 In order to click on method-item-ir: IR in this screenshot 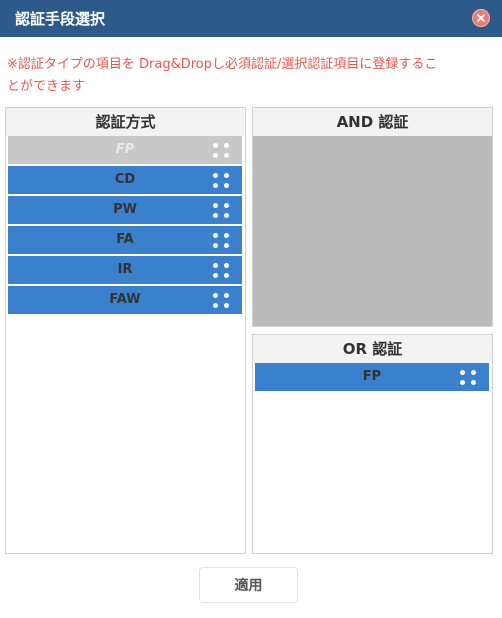, I will do `click(125, 270)`.